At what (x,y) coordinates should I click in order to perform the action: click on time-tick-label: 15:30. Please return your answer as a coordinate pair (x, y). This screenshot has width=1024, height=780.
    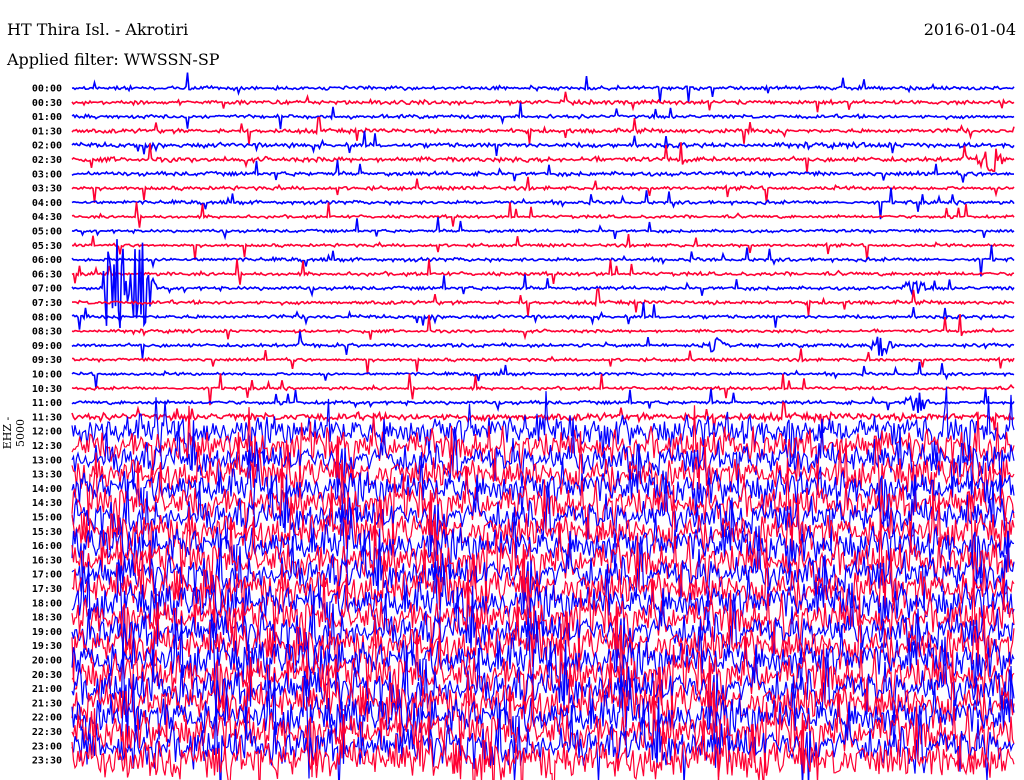
    Looking at the image, I should click on (47, 532).